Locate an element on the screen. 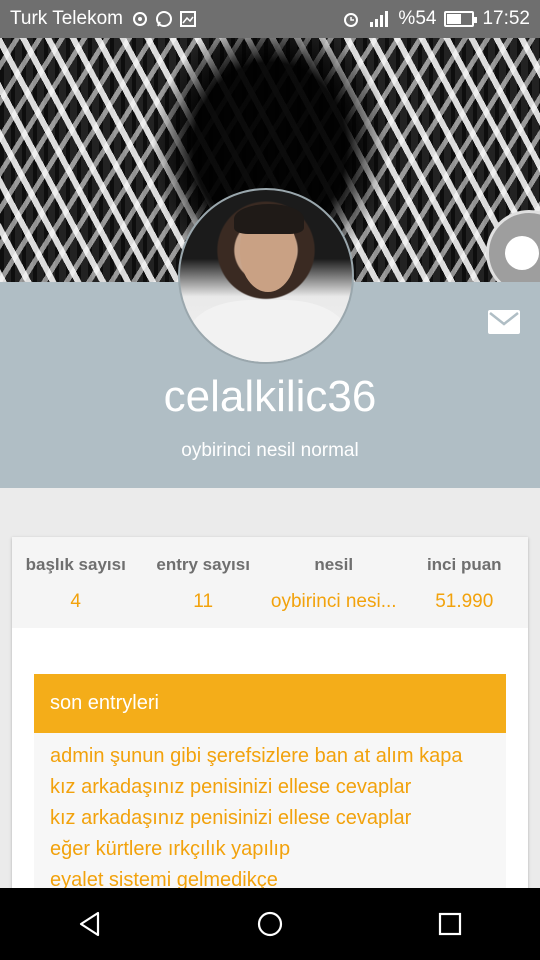 This screenshot has height=960, width=540. home-circle-icon is located at coordinates (270, 924).